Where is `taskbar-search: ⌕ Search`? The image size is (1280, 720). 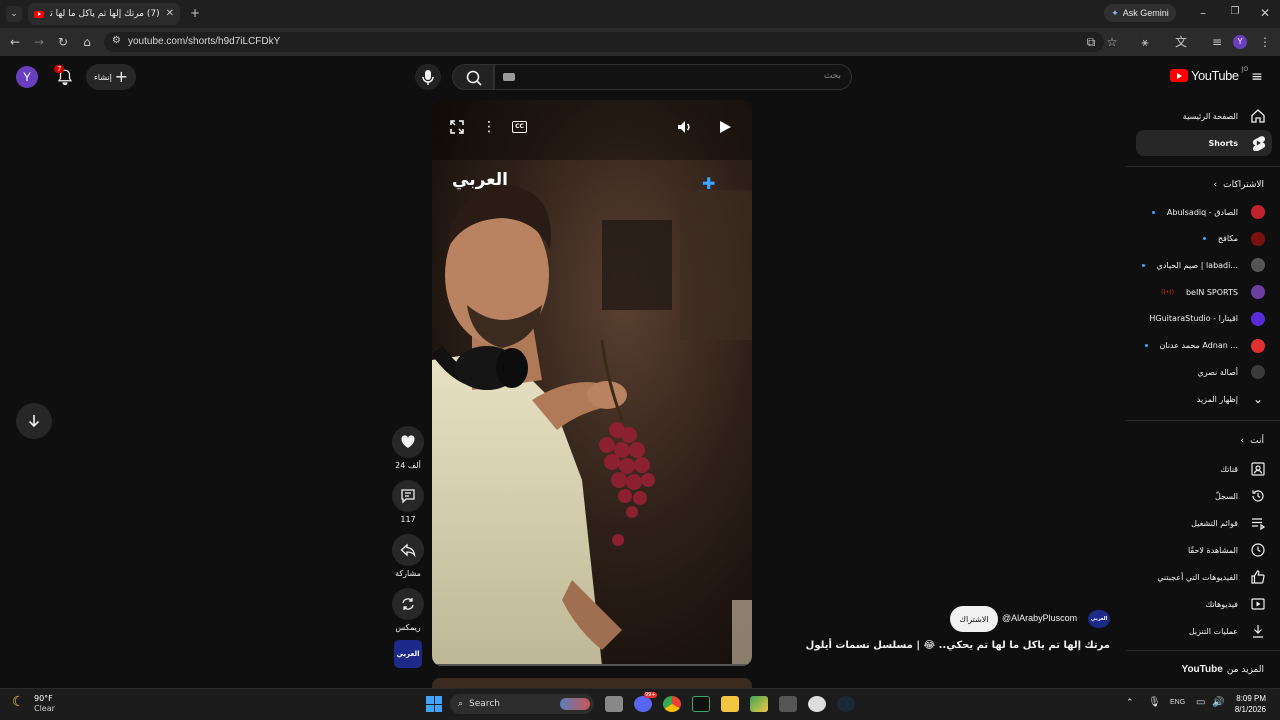
taskbar-search: ⌕ Search is located at coordinates (522, 704).